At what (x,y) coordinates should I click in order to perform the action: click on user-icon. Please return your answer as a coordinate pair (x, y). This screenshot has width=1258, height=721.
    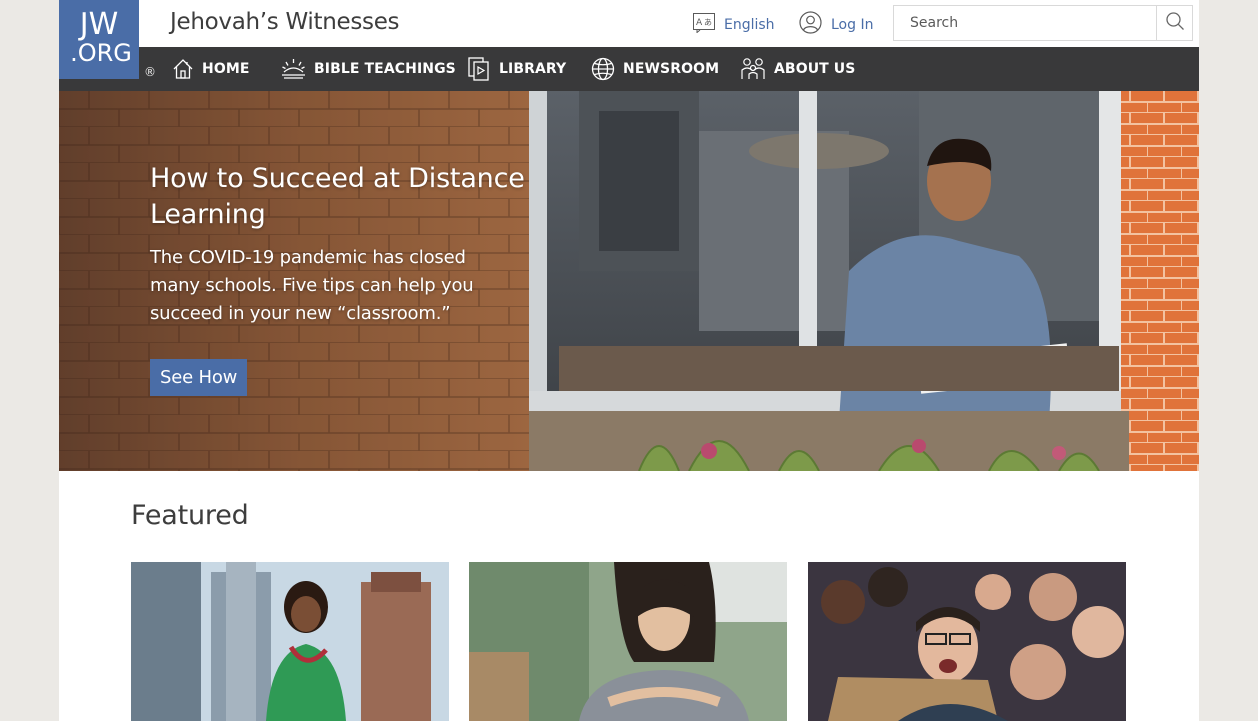
    Looking at the image, I should click on (810, 24).